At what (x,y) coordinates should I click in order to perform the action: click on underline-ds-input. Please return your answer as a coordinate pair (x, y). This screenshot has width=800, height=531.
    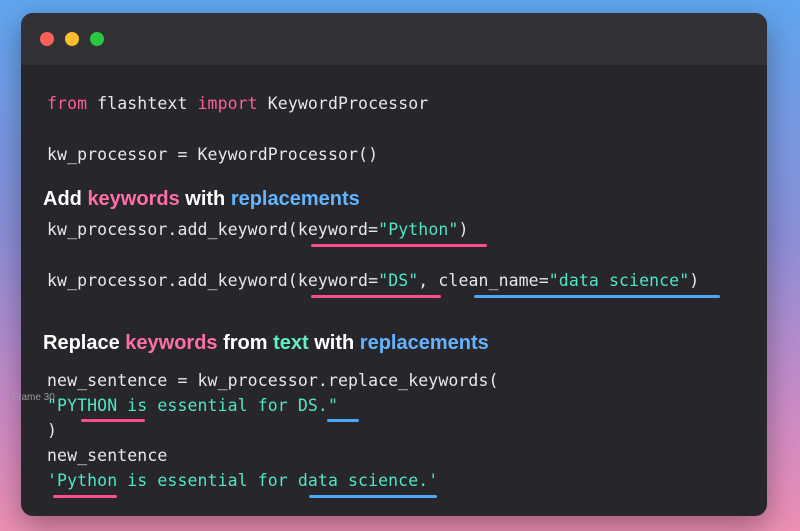
    Looking at the image, I should click on (343, 420).